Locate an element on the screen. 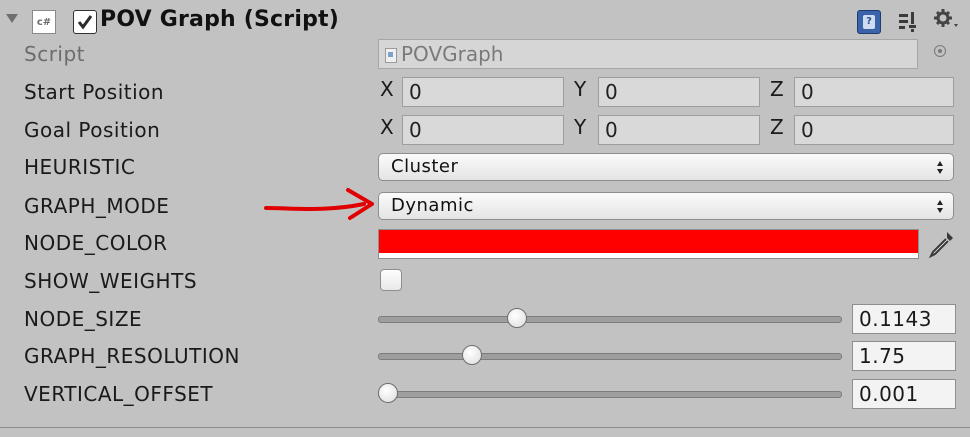  graph-mode-value: Dynamic is located at coordinates (432, 205).